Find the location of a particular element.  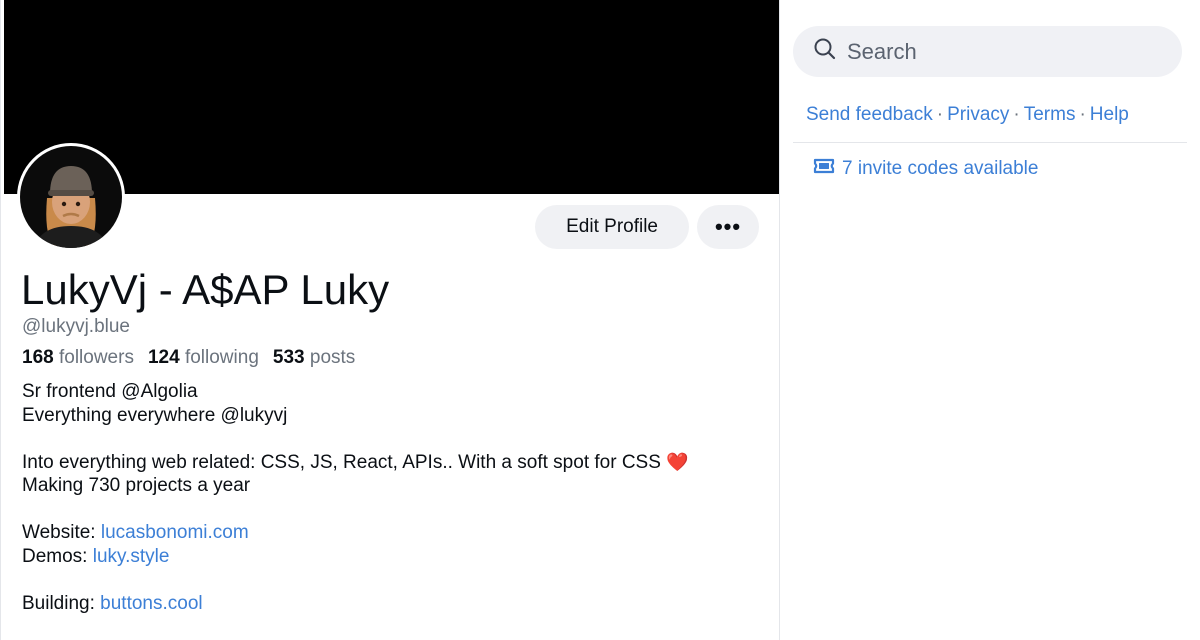

avatar is located at coordinates (71, 197).